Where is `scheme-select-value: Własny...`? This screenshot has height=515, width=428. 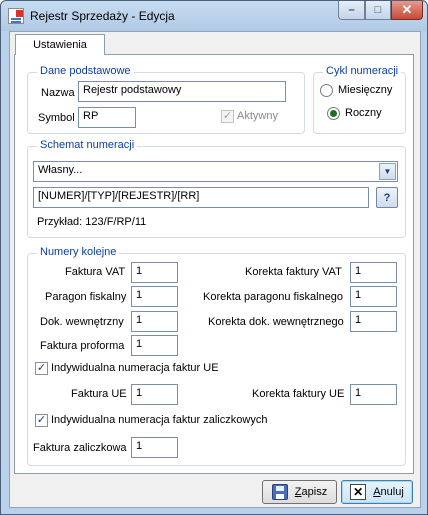 scheme-select-value: Własny... is located at coordinates (60, 170).